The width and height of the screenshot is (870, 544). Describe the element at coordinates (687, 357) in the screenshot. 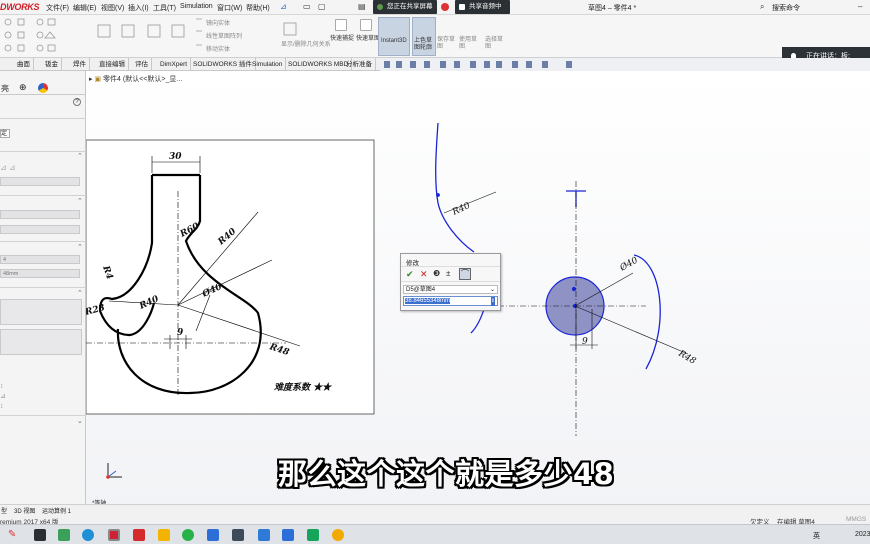

I see `sketch-dim-r48: R48` at that location.